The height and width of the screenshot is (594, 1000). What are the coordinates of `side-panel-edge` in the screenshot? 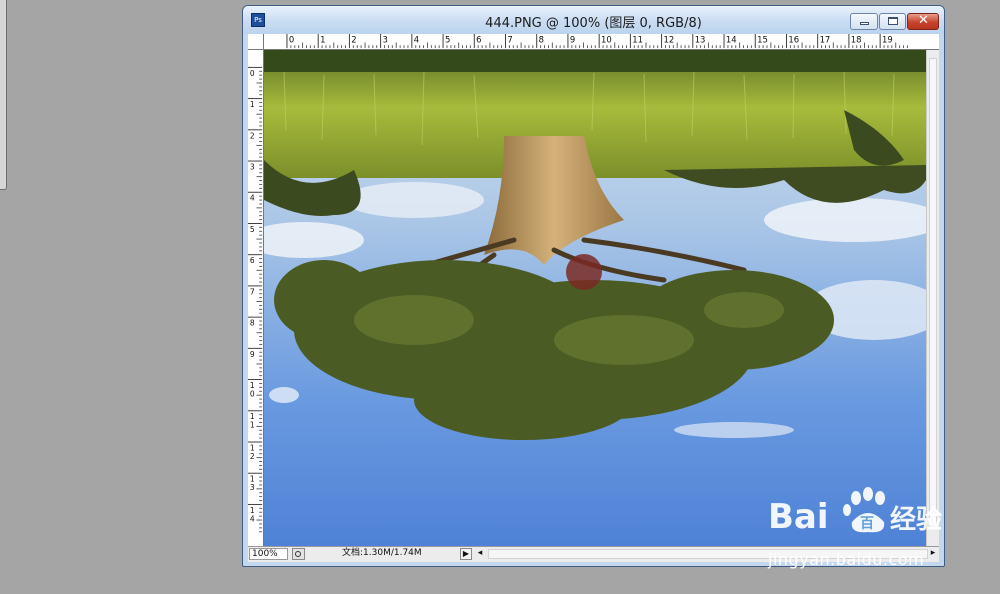 It's located at (3, 95).